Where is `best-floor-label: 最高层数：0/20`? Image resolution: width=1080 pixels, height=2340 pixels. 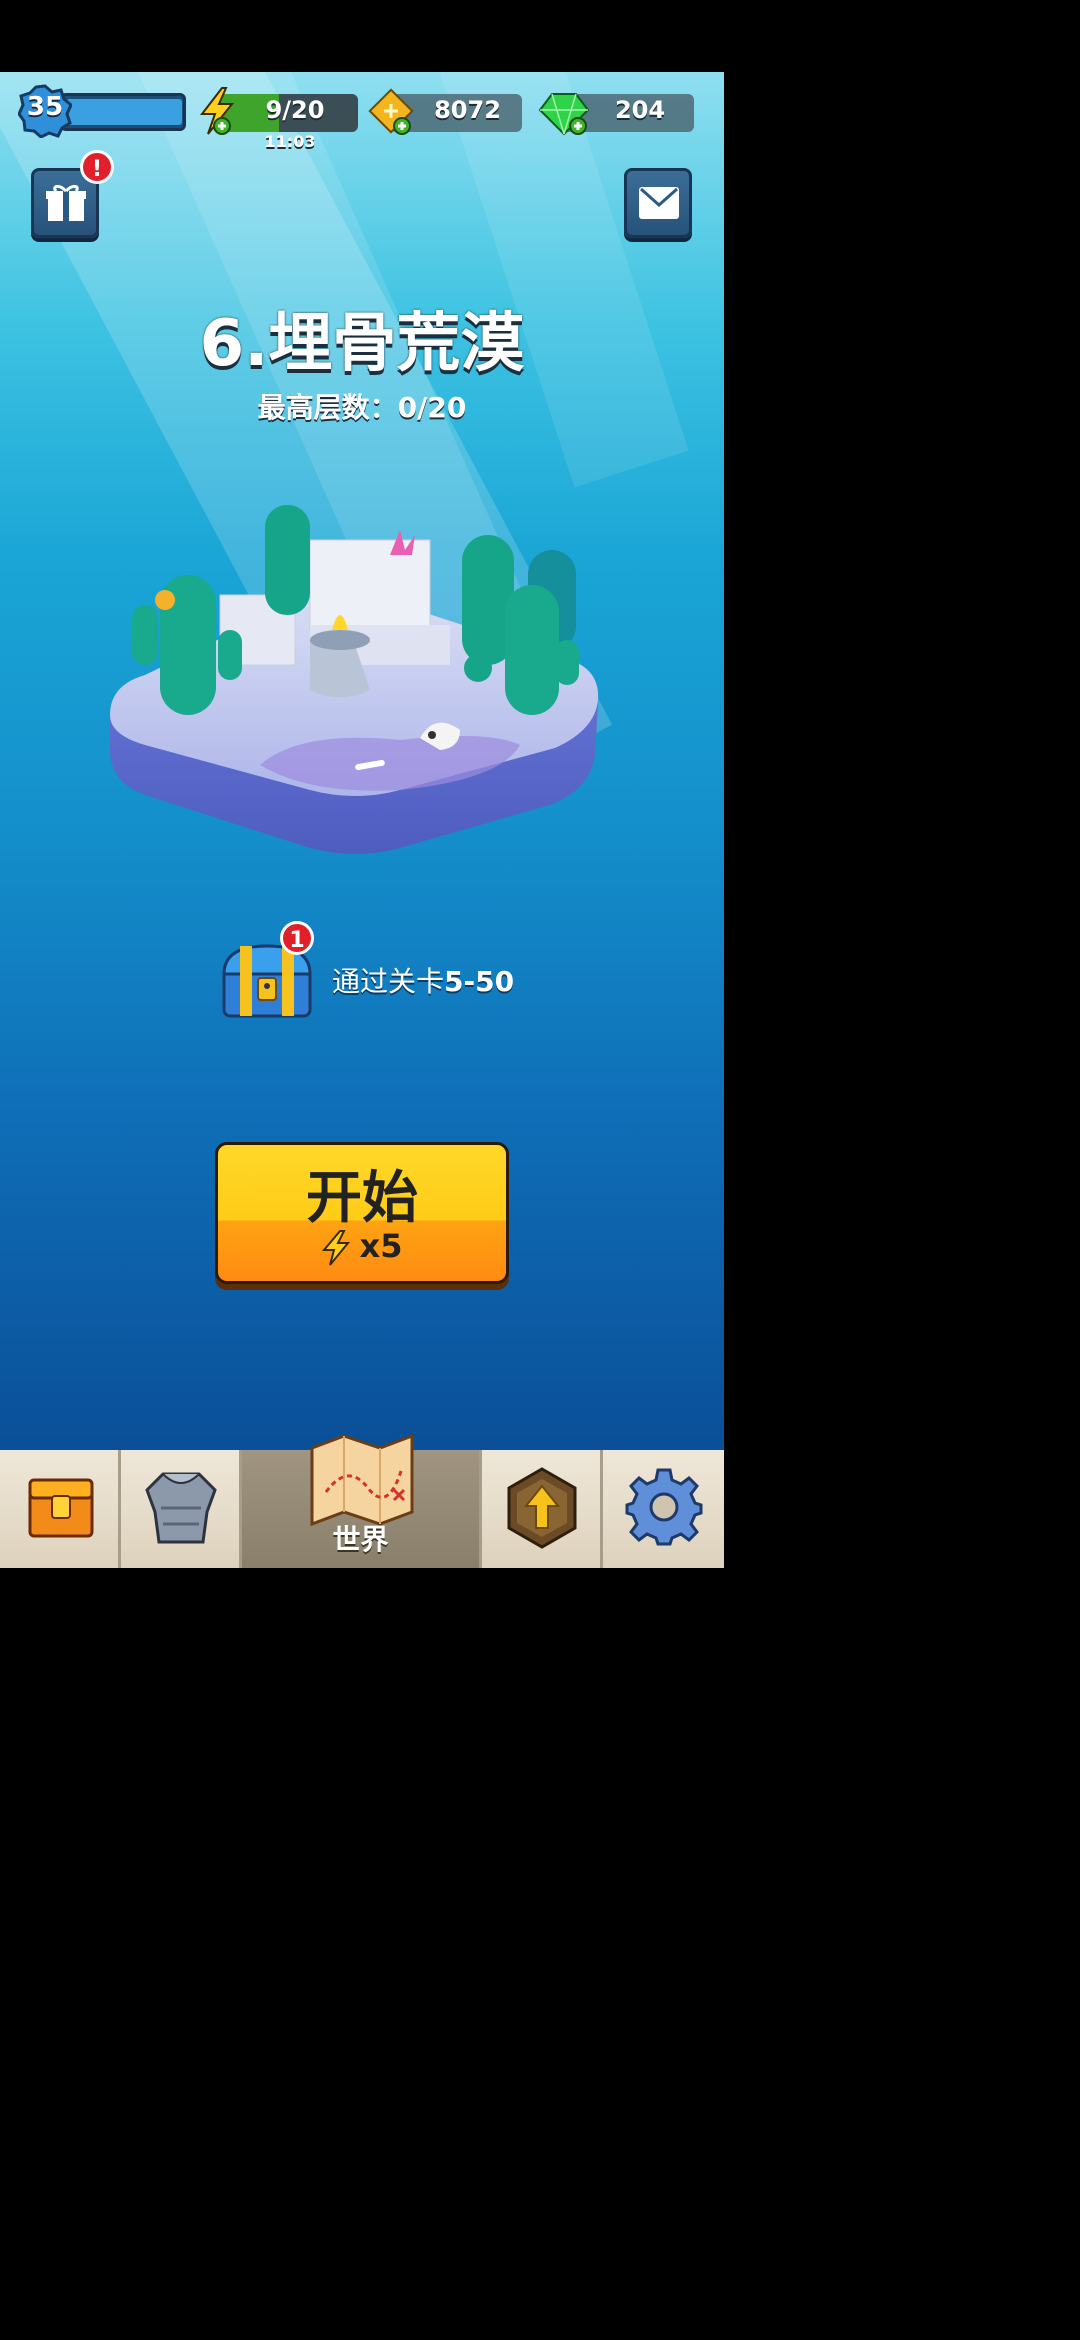 best-floor-label: 最高层数：0/20 is located at coordinates (362, 407).